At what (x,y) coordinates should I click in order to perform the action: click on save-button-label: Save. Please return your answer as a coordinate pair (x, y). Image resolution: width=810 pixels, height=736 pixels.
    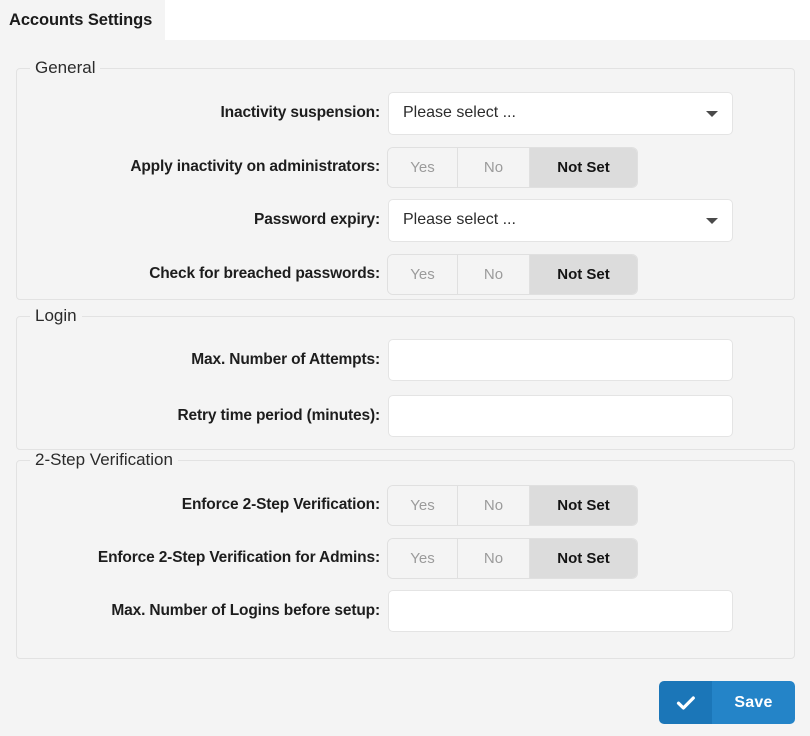
    Looking at the image, I should click on (753, 702).